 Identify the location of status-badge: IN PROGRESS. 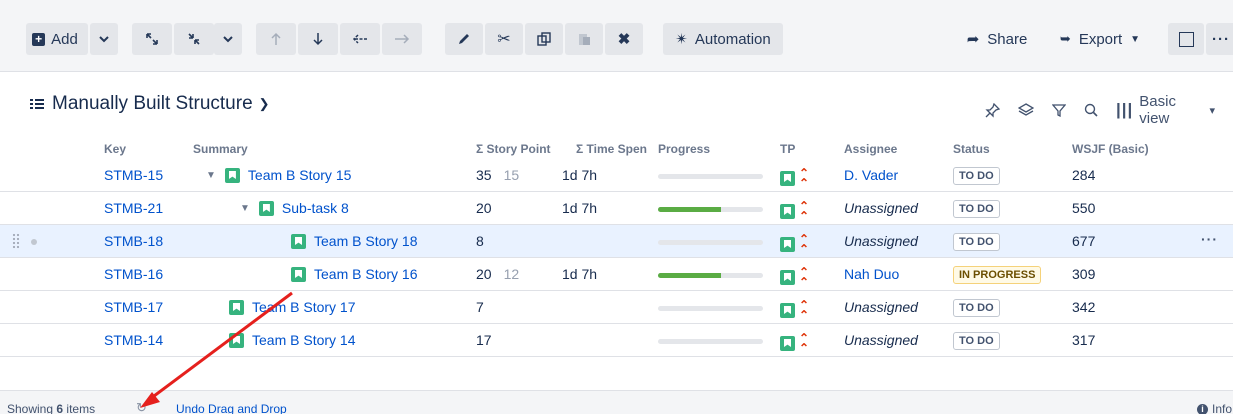
(997, 275).